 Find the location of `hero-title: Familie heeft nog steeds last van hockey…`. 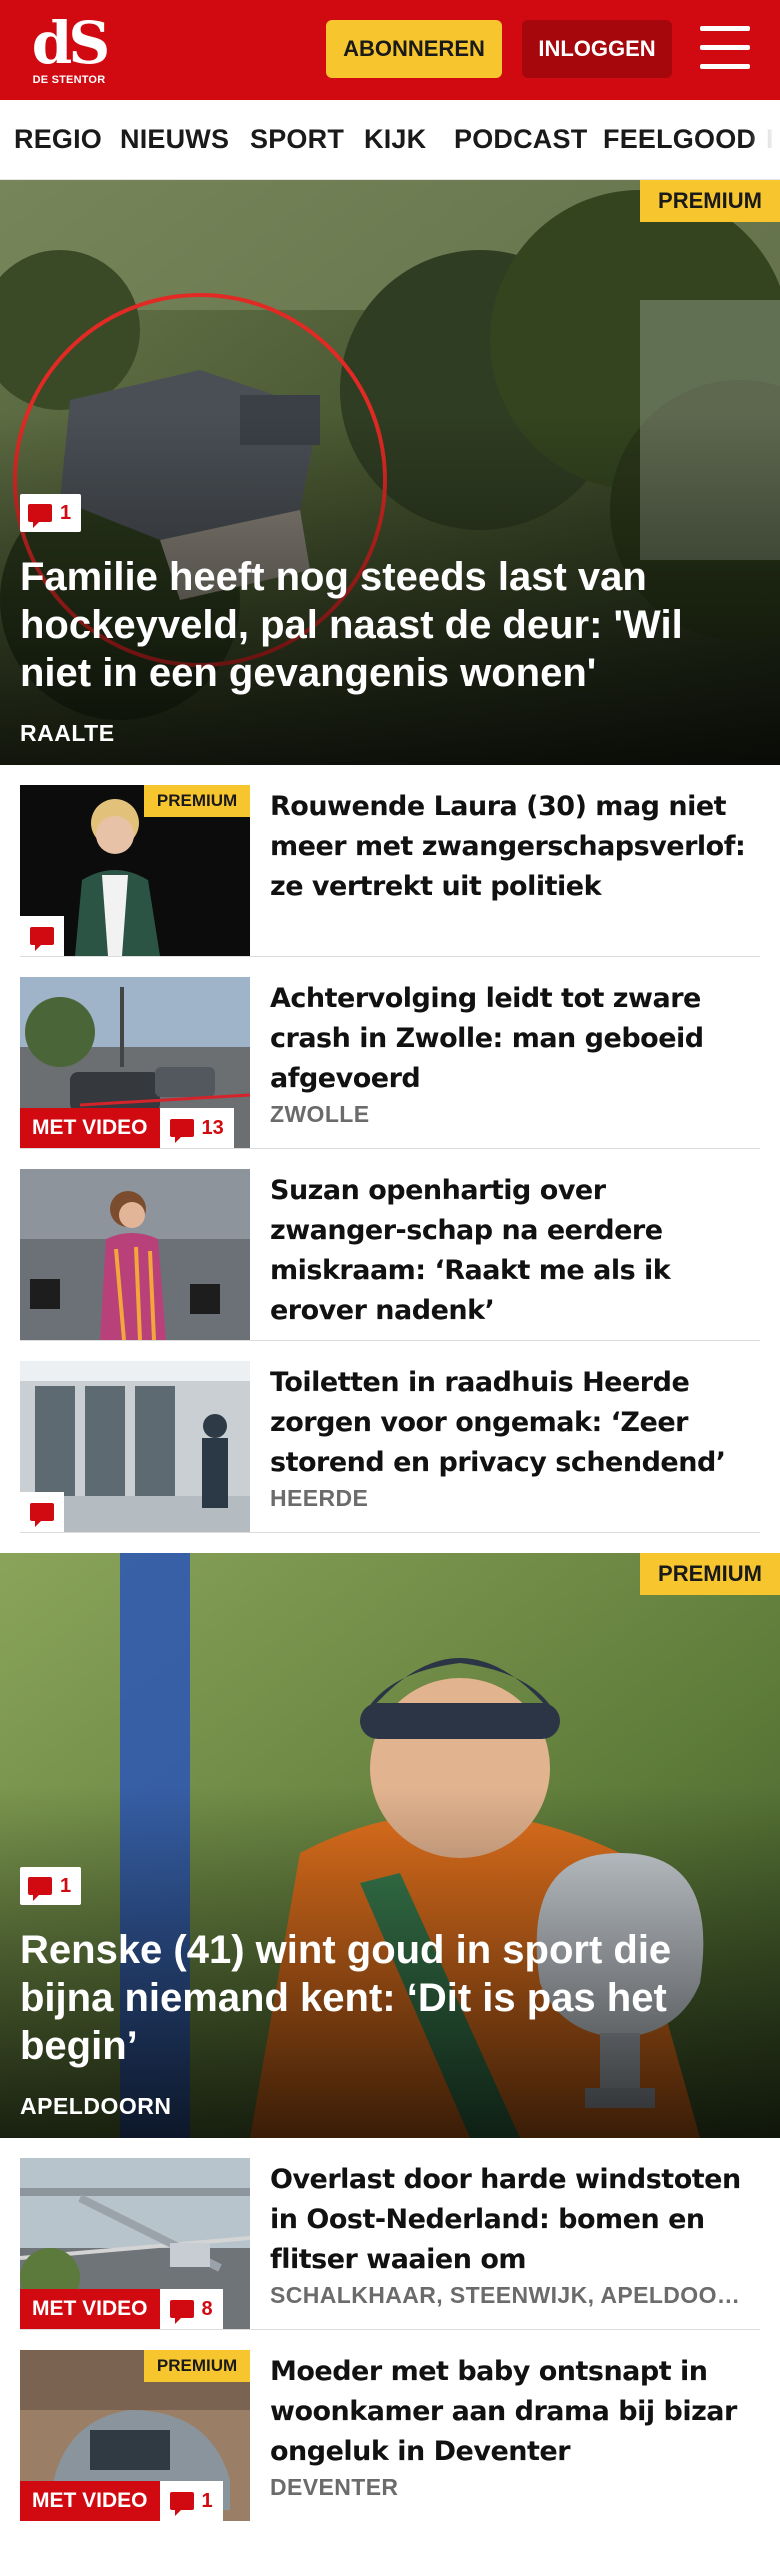

hero-title: Familie heeft nog steeds last van hockey… is located at coordinates (380, 625).